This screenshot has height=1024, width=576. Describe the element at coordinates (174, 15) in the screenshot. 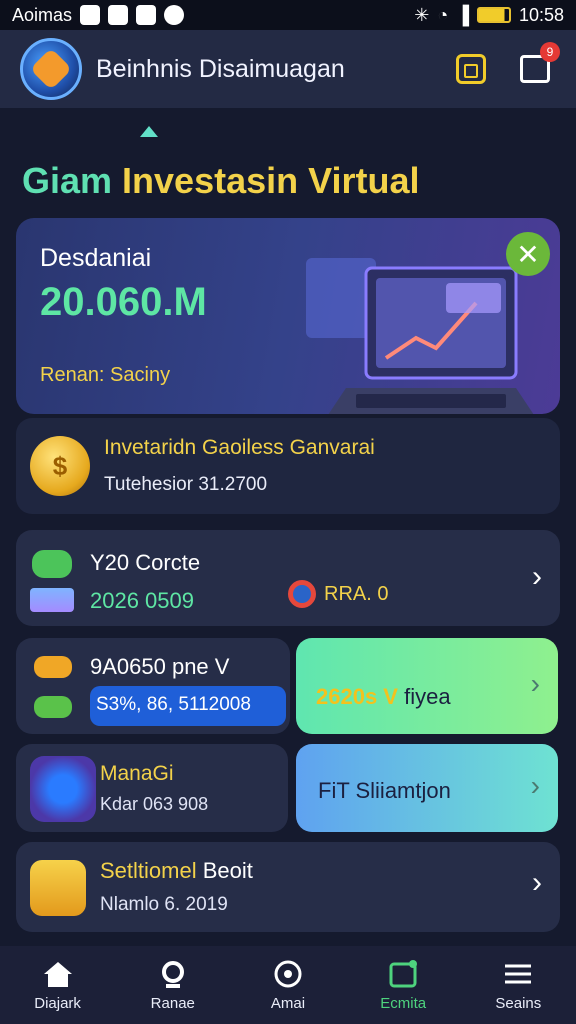

I see `sync-icon` at that location.